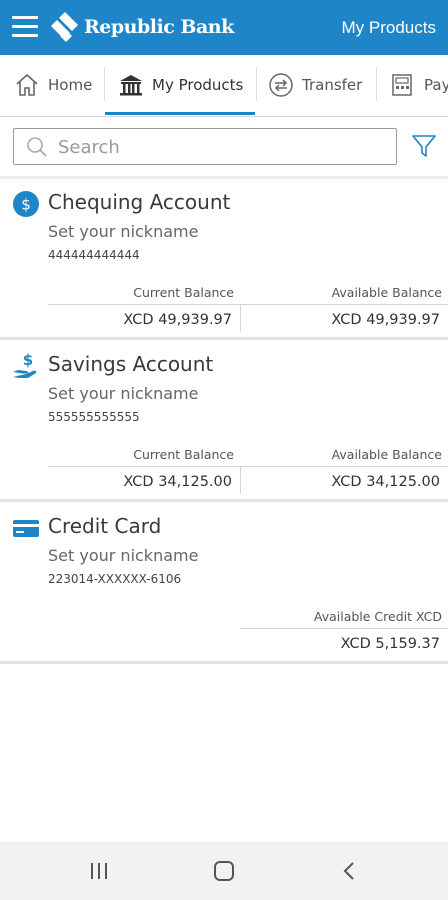 The width and height of the screenshot is (448, 900). What do you see at coordinates (105, 526) in the screenshot?
I see `account-name: Credit Card` at bounding box center [105, 526].